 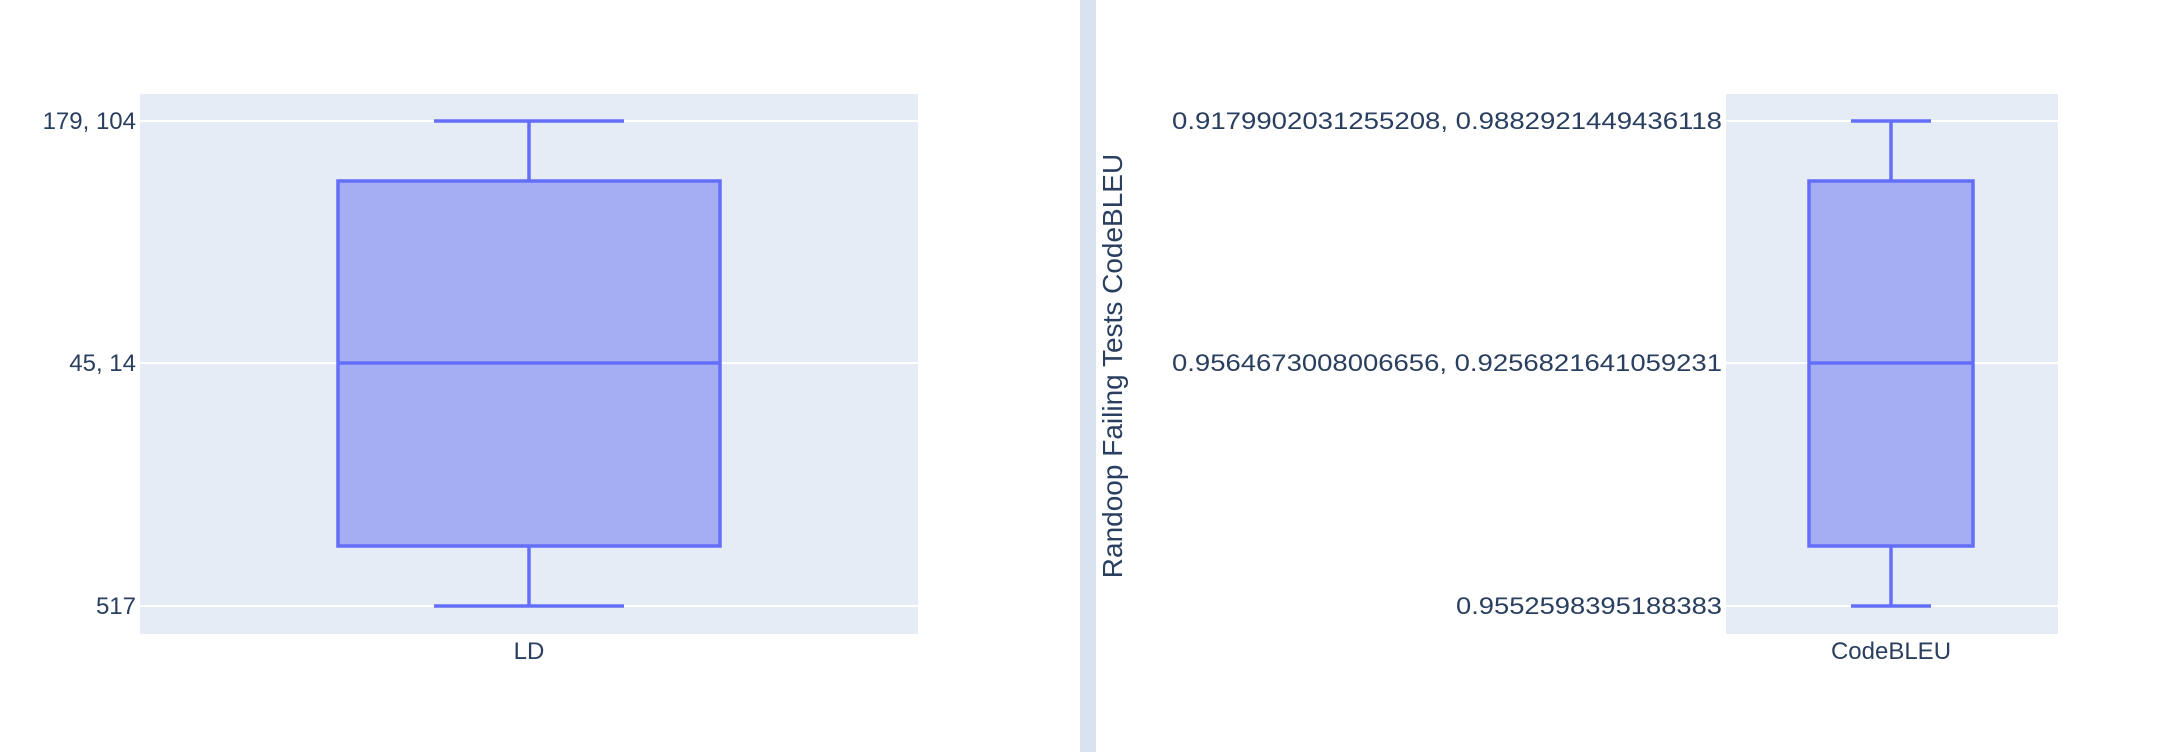 What do you see at coordinates (102, 363) in the screenshot?
I see `y-tick-label: 45, 14` at bounding box center [102, 363].